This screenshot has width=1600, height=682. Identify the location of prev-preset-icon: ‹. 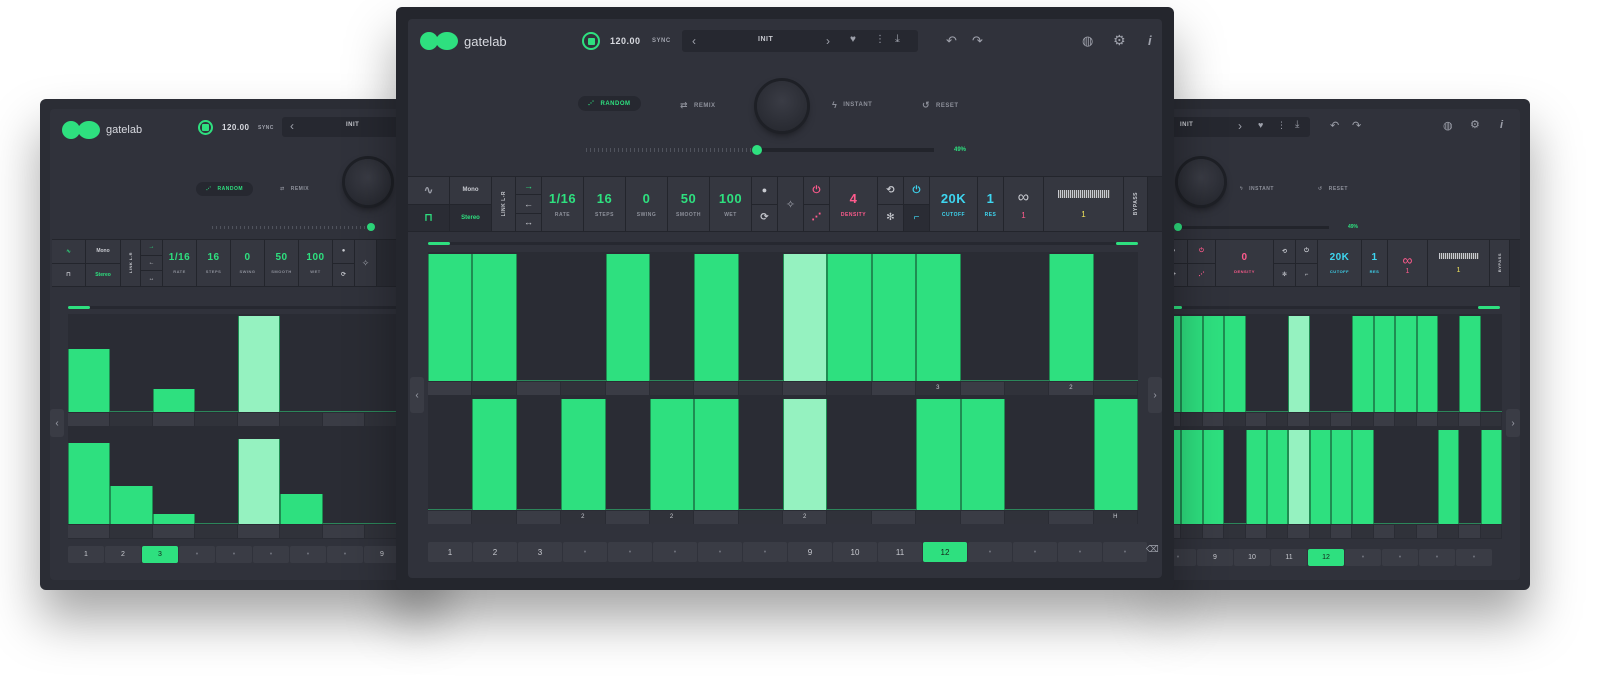
(292, 126).